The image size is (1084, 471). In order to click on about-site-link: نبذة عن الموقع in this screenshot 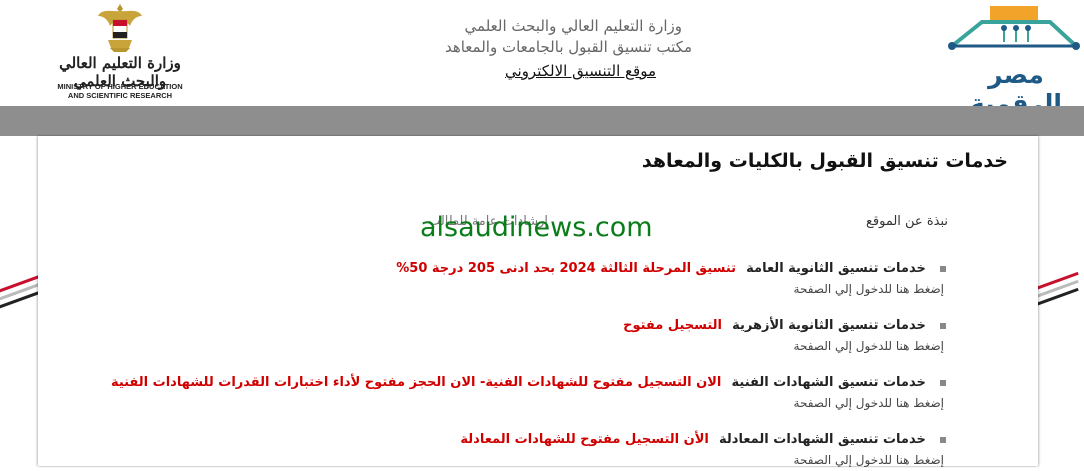, I will do `click(907, 221)`.